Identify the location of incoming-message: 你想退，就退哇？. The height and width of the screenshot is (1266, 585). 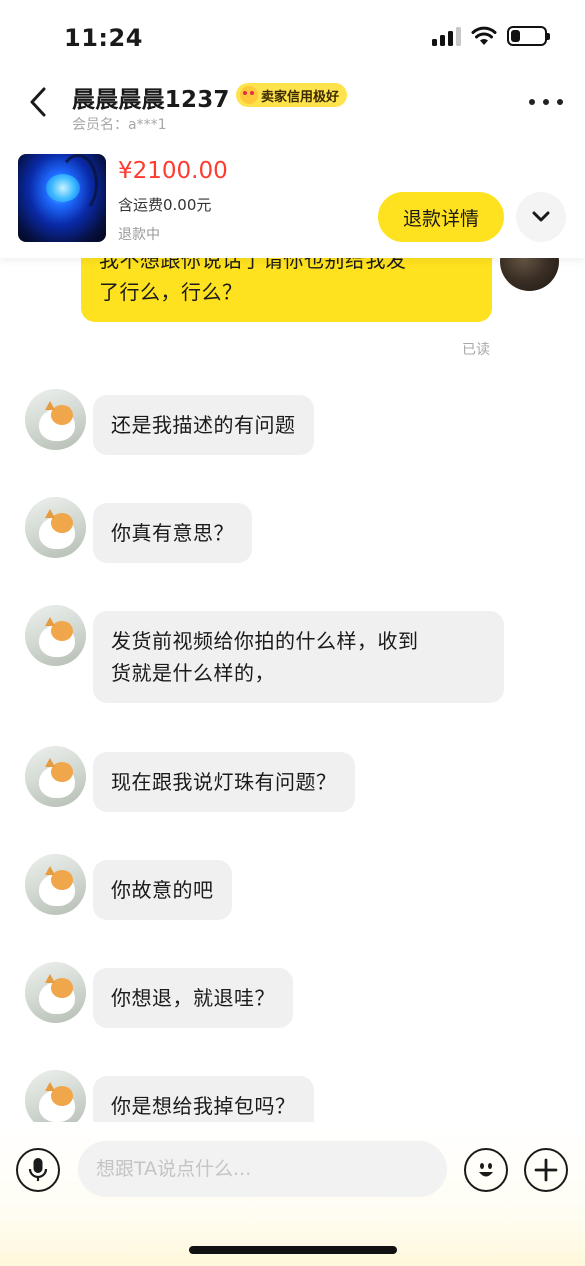
(193, 998).